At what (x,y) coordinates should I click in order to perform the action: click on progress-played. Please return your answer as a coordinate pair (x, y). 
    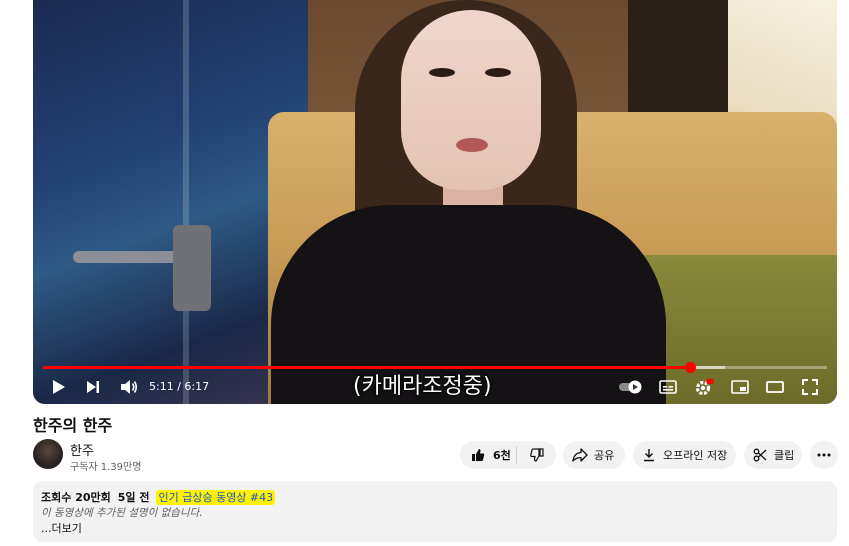
    Looking at the image, I should click on (367, 367).